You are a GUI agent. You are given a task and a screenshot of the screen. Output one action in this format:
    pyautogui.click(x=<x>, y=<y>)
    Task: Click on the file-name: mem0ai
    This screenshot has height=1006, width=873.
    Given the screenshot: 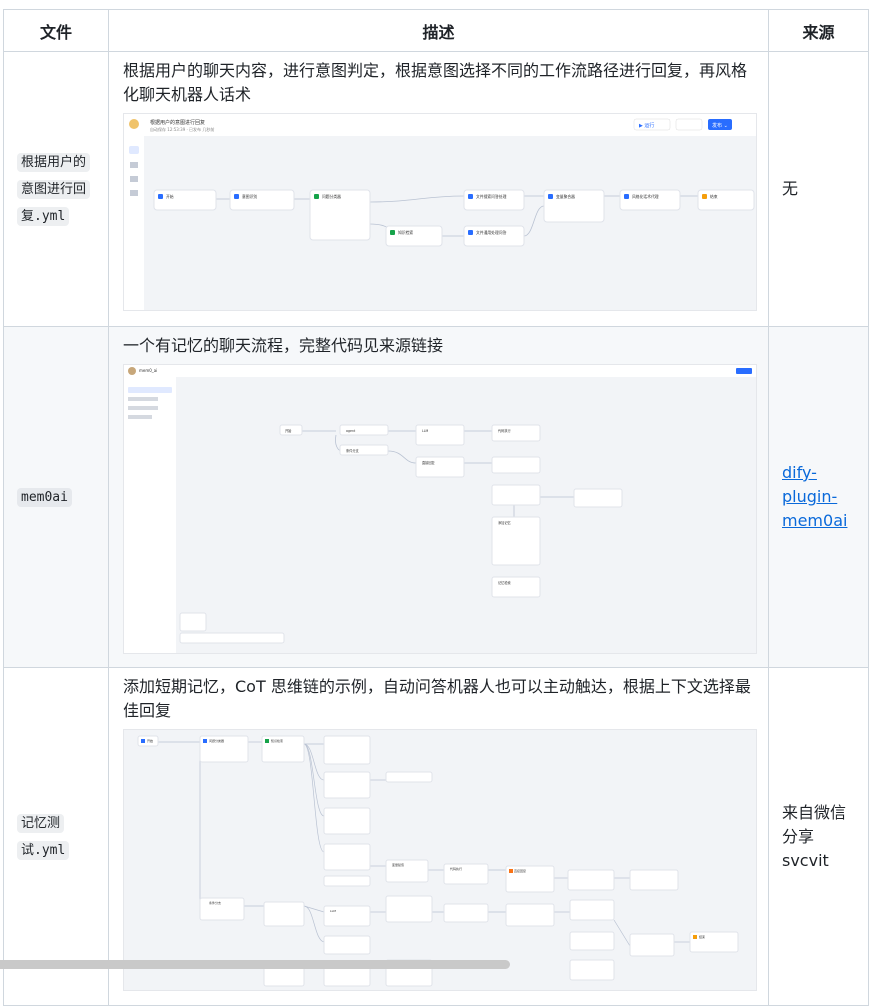 What is the action you would take?
    pyautogui.click(x=44, y=497)
    